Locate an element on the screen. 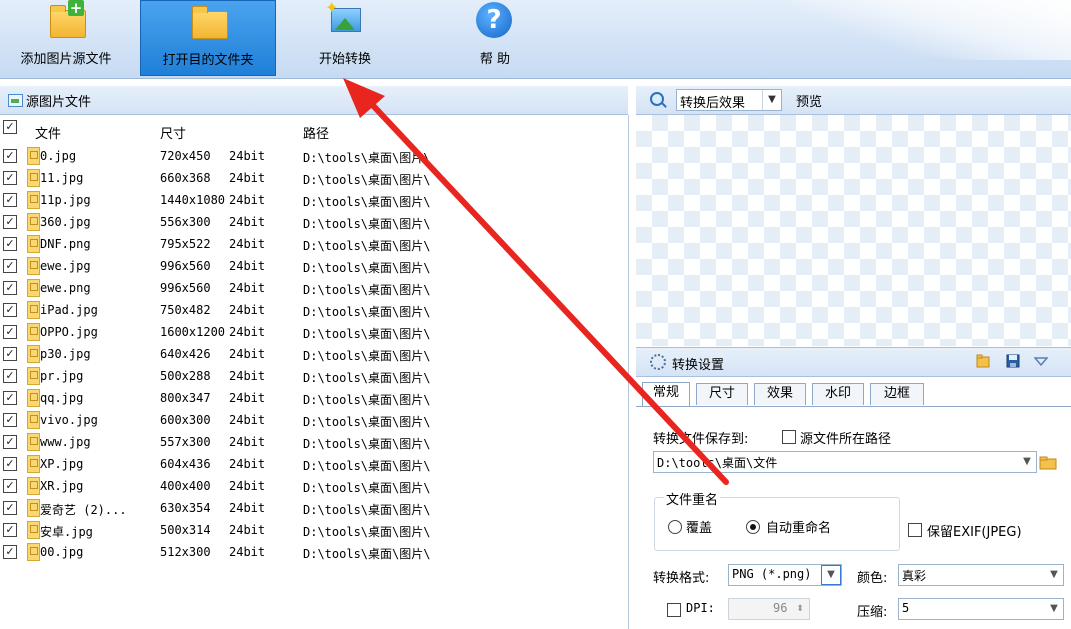  table-row: ✓ 0.jpg 720x450 24bit D:\tools\桌面\图片\ is located at coordinates (314, 156).